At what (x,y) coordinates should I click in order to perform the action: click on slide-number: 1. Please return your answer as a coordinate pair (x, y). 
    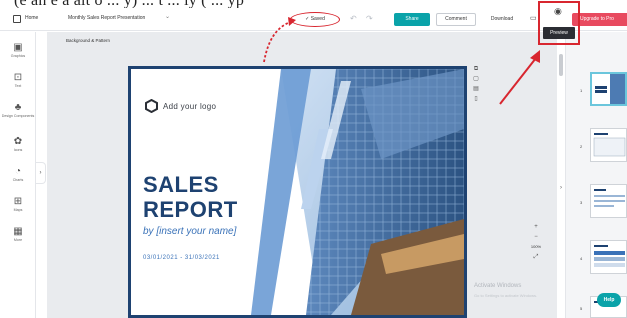
    Looking at the image, I should click on (581, 90).